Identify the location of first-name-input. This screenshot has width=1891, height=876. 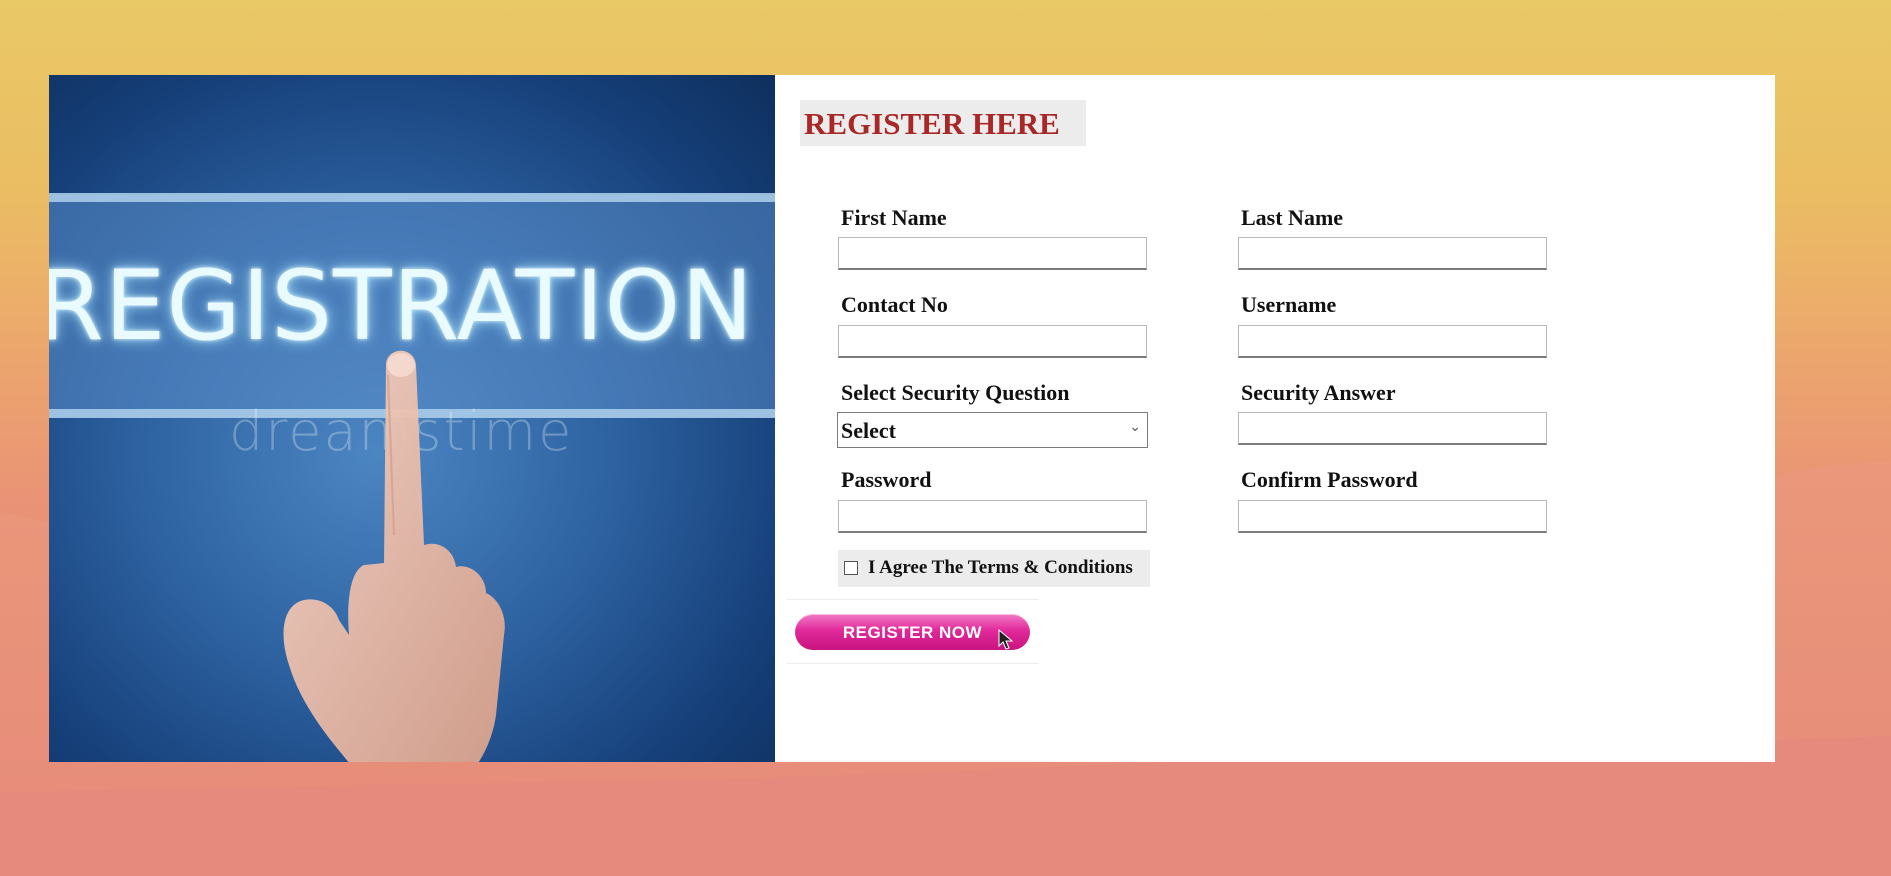
(992, 253).